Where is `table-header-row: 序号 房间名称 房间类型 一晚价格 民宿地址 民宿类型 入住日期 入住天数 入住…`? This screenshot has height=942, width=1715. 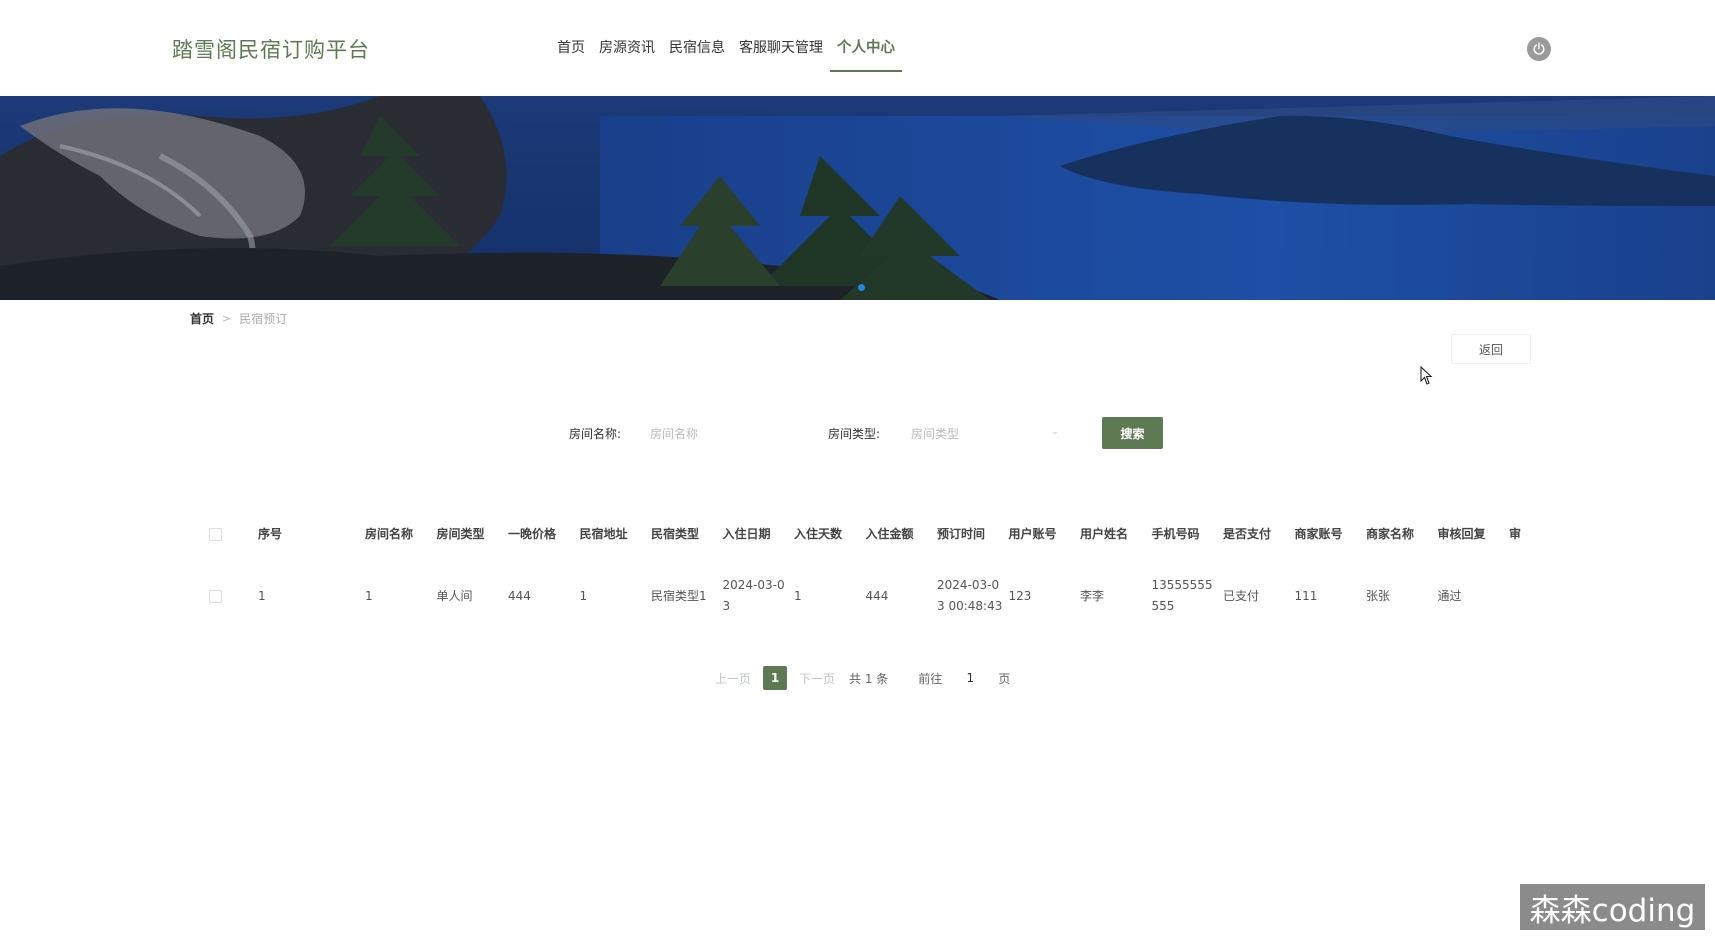 table-header-row: 序号 房间名称 房间类型 一晚价格 民宿地址 民宿类型 入住日期 入住天数 入住… is located at coordinates (856, 534).